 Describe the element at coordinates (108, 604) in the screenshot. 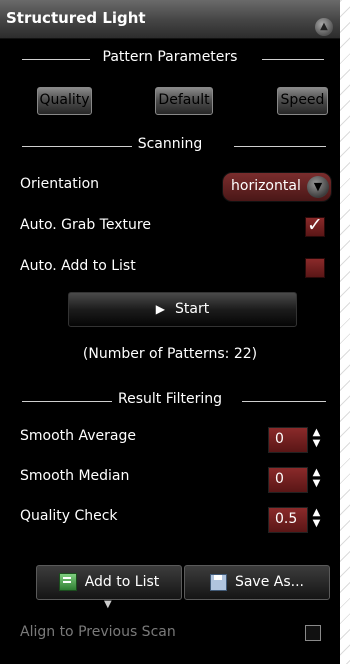

I see `caret-down-icon: ▼` at that location.